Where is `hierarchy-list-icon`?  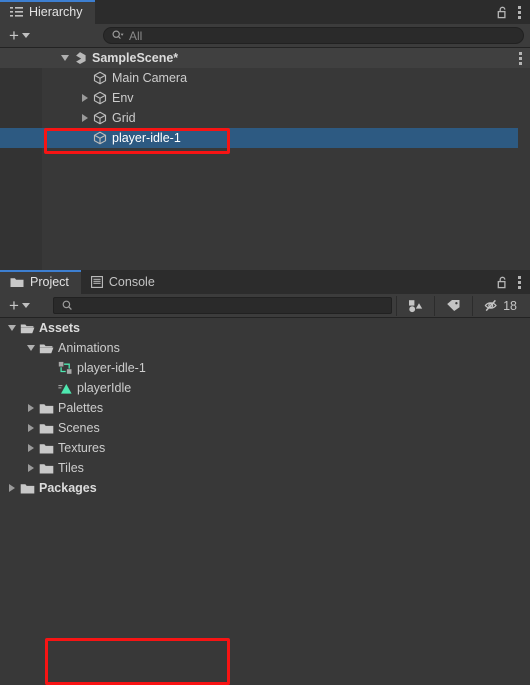
hierarchy-list-icon is located at coordinates (16, 12).